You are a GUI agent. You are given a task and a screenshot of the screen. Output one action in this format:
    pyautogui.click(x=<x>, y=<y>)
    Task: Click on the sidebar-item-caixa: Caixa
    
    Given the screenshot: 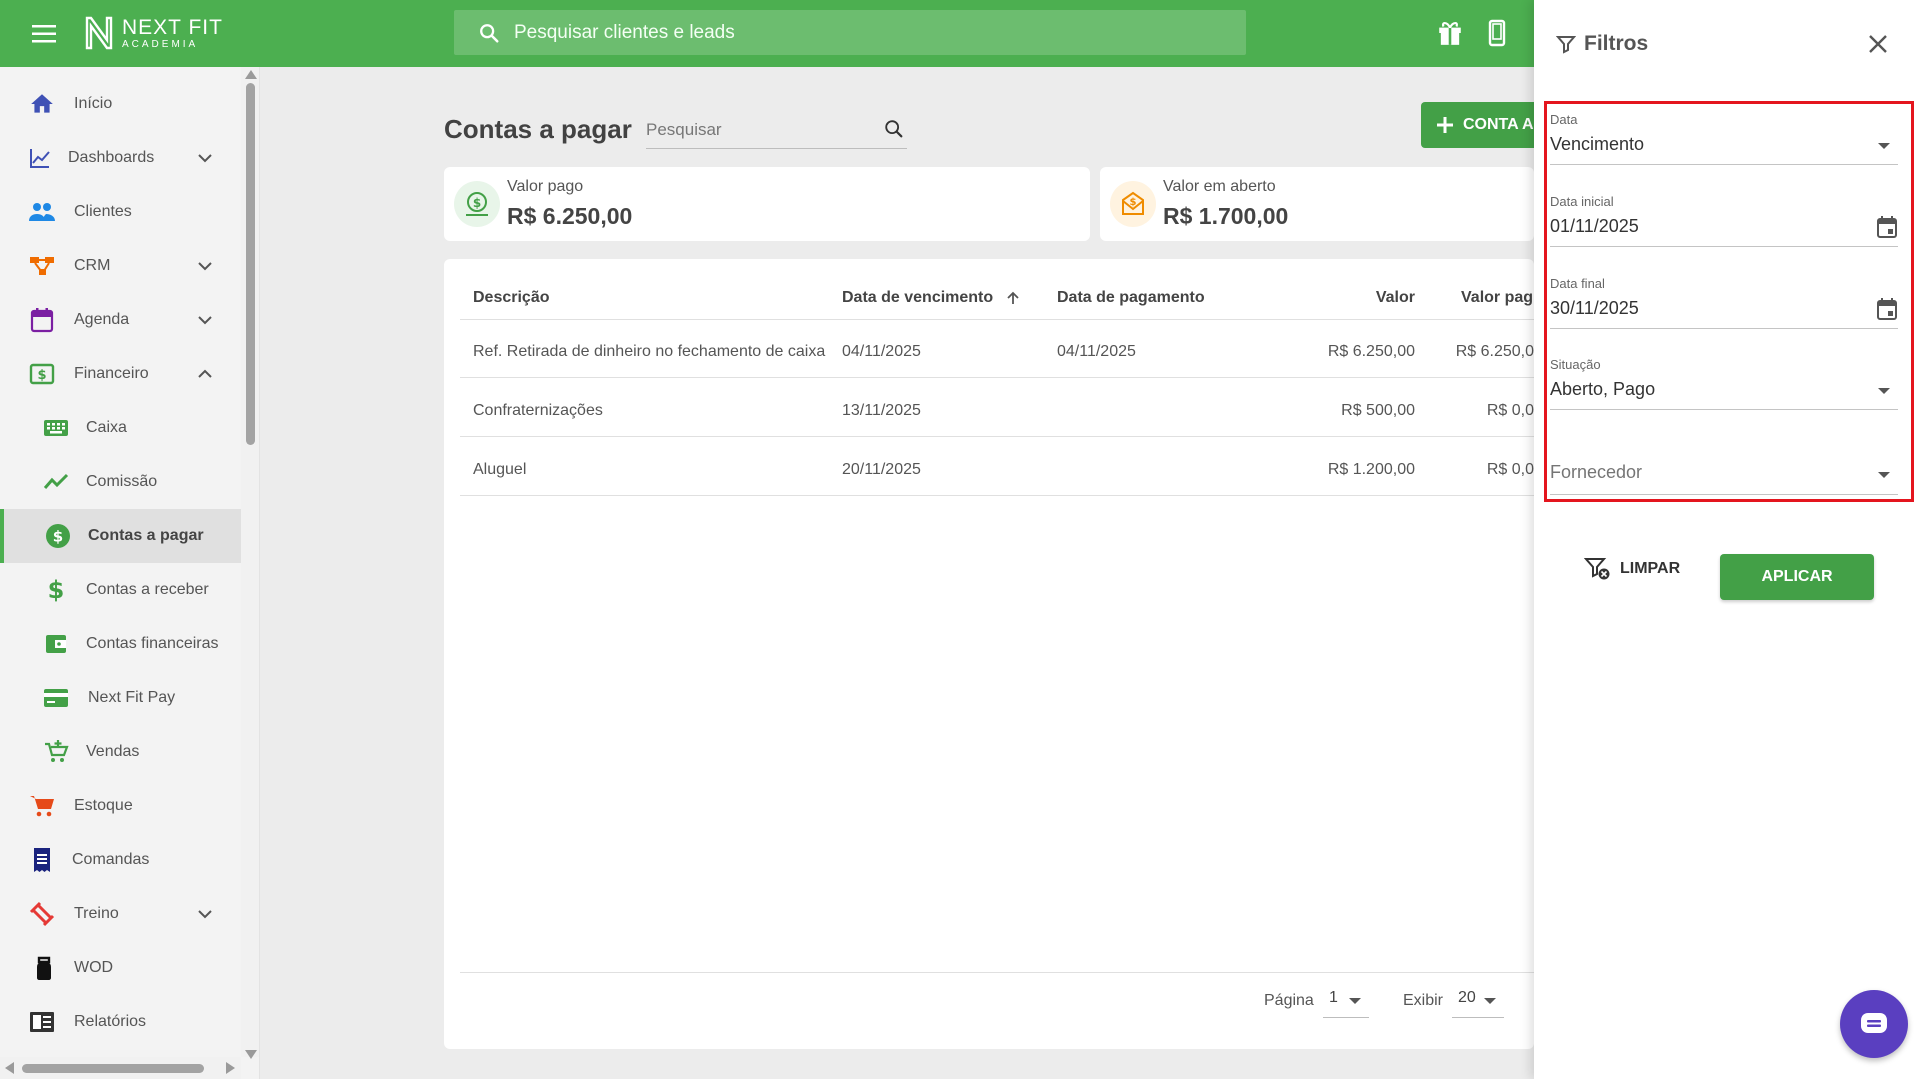 What is the action you would take?
    pyautogui.click(x=120, y=428)
    